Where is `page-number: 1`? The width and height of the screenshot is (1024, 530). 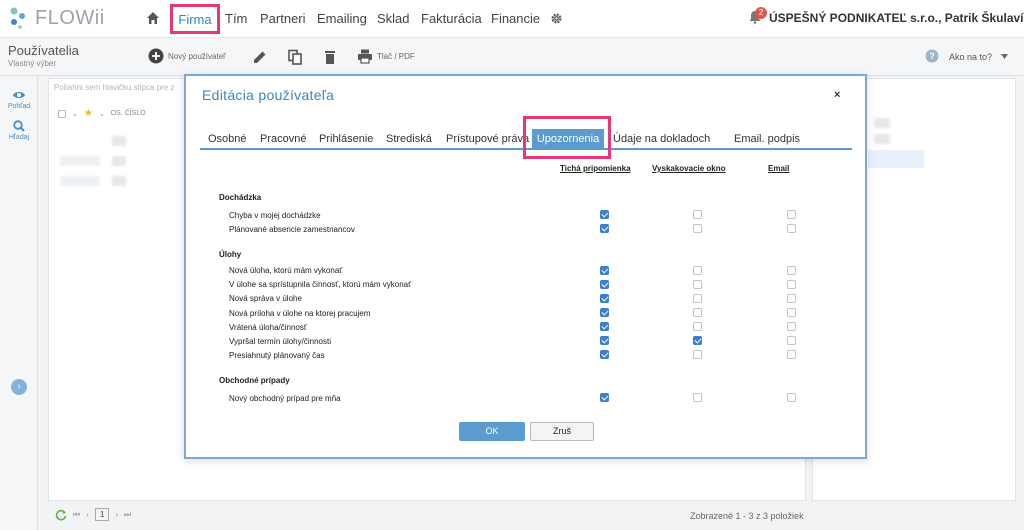 page-number: 1 is located at coordinates (102, 514).